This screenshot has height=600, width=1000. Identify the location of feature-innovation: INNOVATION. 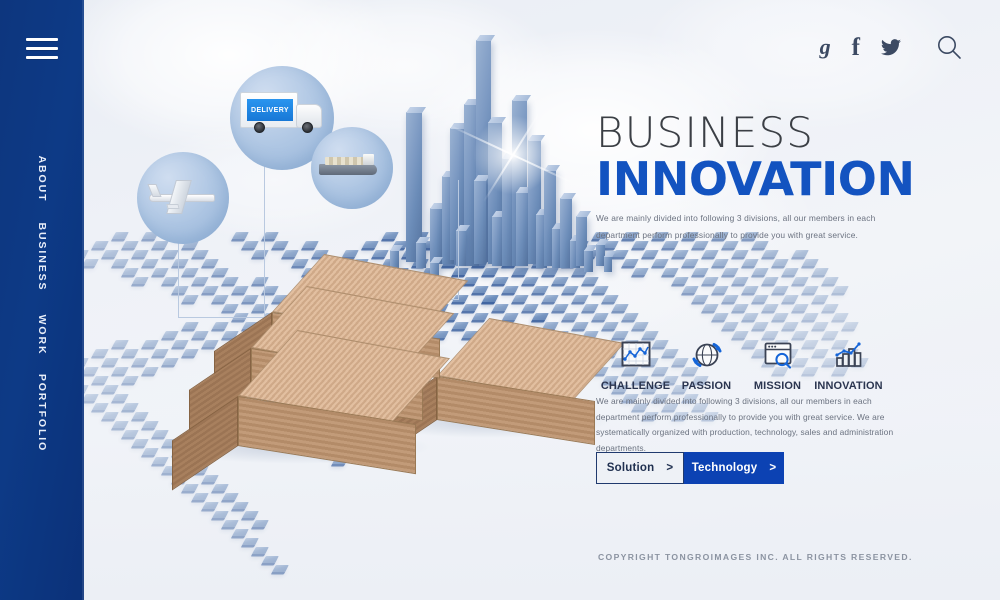
(848, 364).